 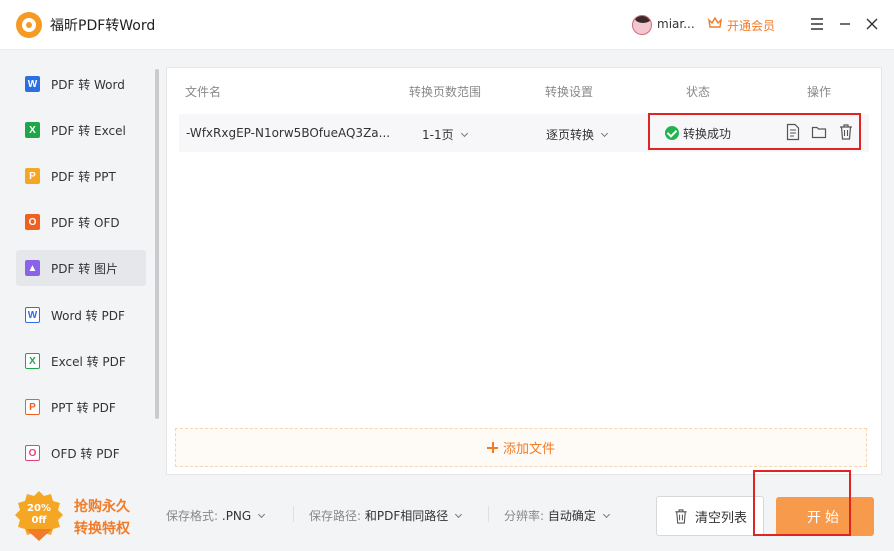 I want to click on minimize-icon, so click(x=845, y=24).